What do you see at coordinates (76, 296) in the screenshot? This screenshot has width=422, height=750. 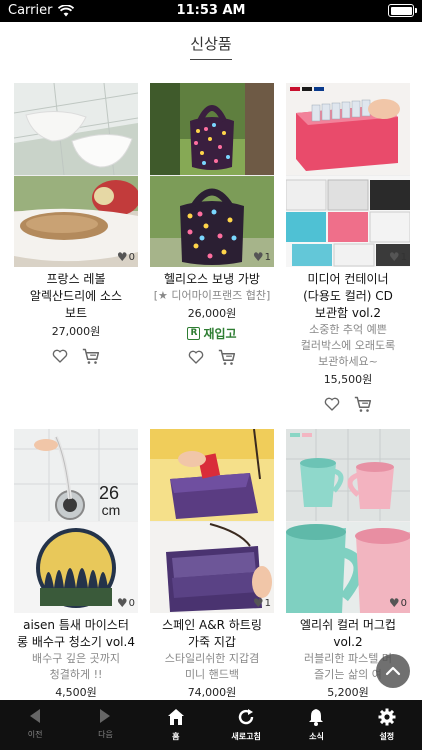 I see `product-name: 프랑스 레볼 알렉산드리에 소스 보트` at bounding box center [76, 296].